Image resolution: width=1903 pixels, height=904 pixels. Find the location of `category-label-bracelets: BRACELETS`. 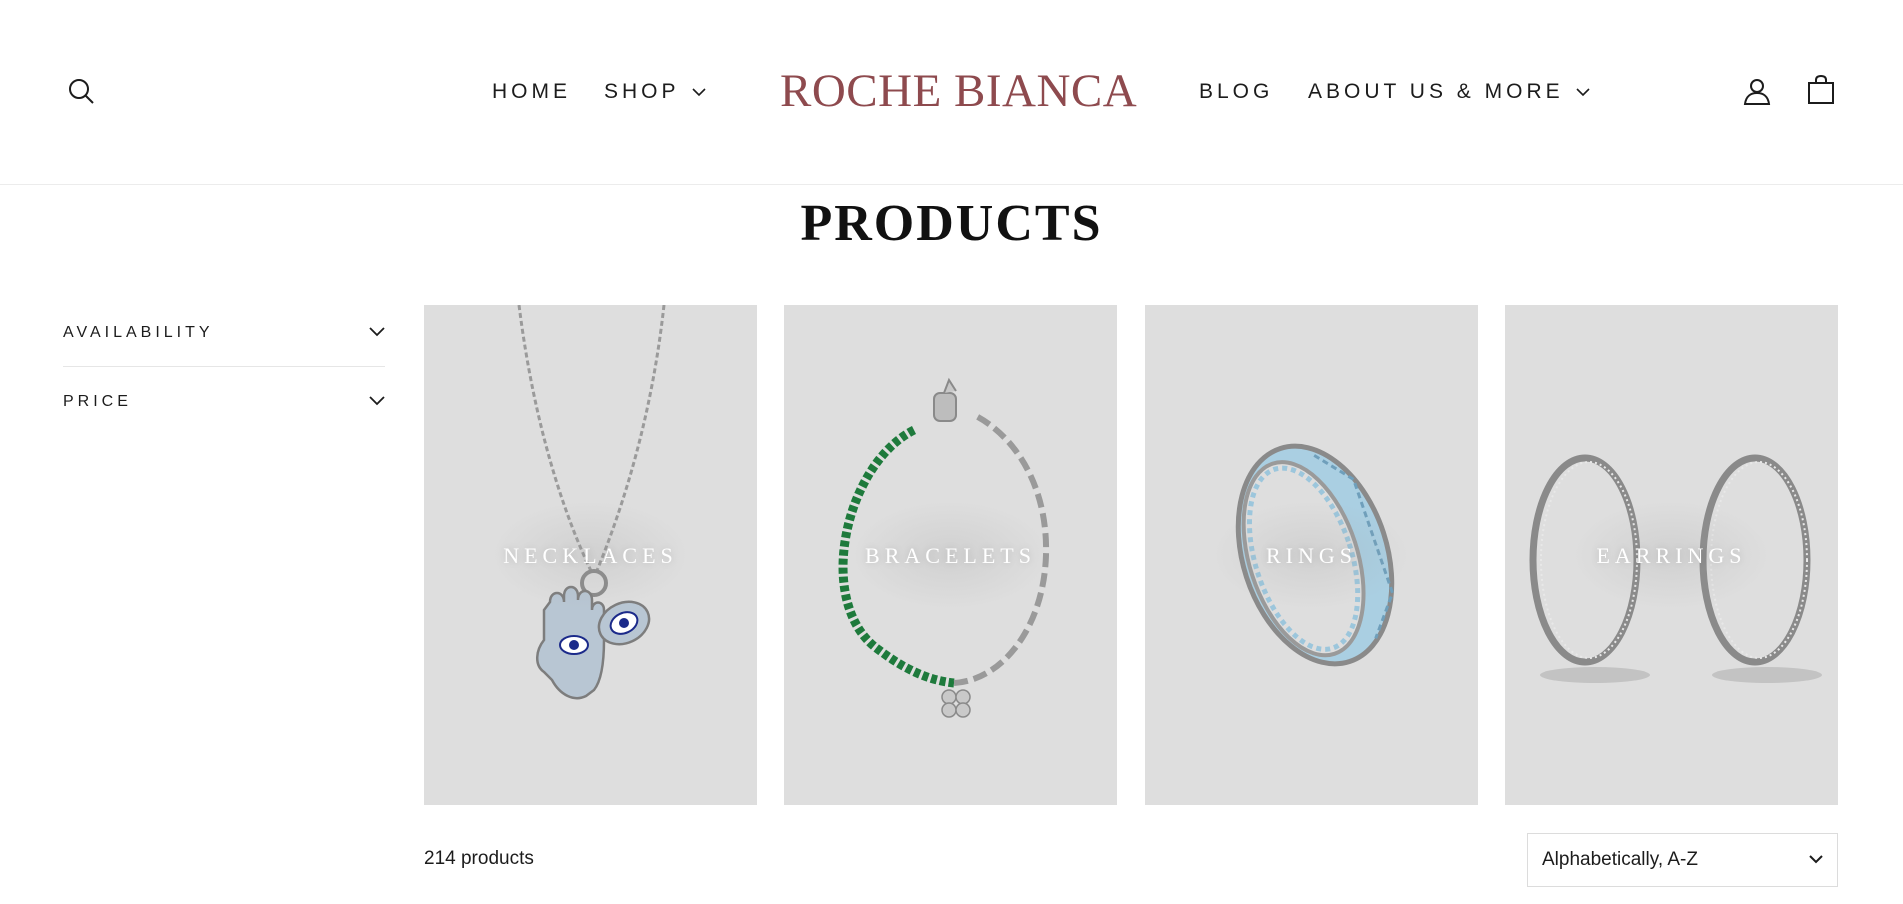

category-label-bracelets: BRACELETS is located at coordinates (950, 555).